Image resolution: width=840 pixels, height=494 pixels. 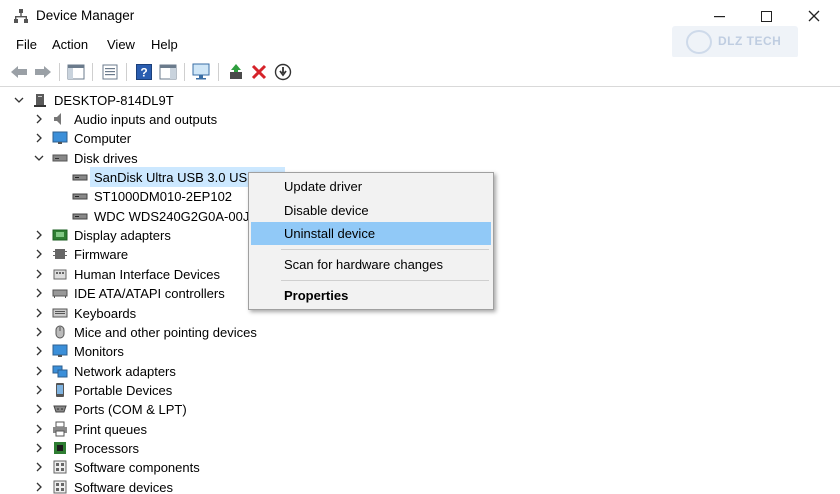 What do you see at coordinates (60, 274) in the screenshot?
I see `hid-icon` at bounding box center [60, 274].